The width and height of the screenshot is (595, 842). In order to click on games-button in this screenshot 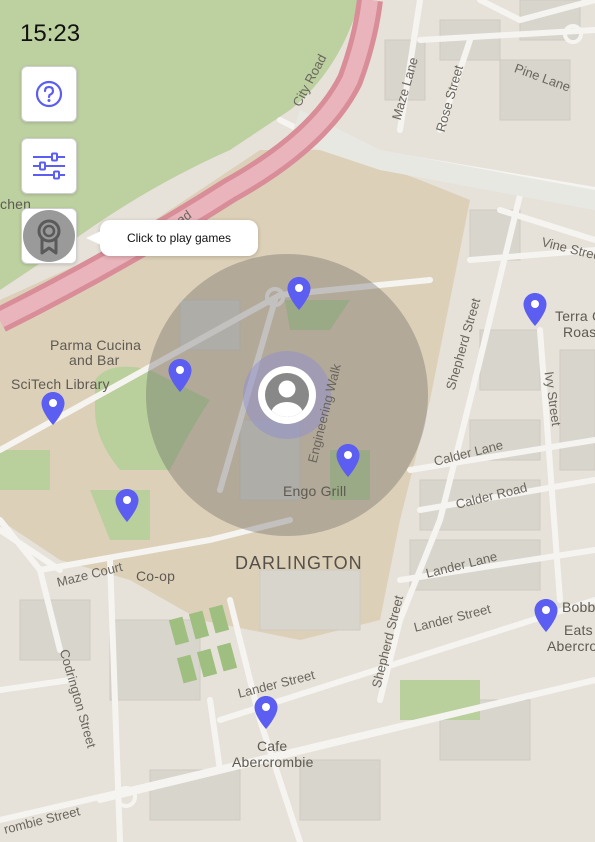, I will do `click(49, 236)`.